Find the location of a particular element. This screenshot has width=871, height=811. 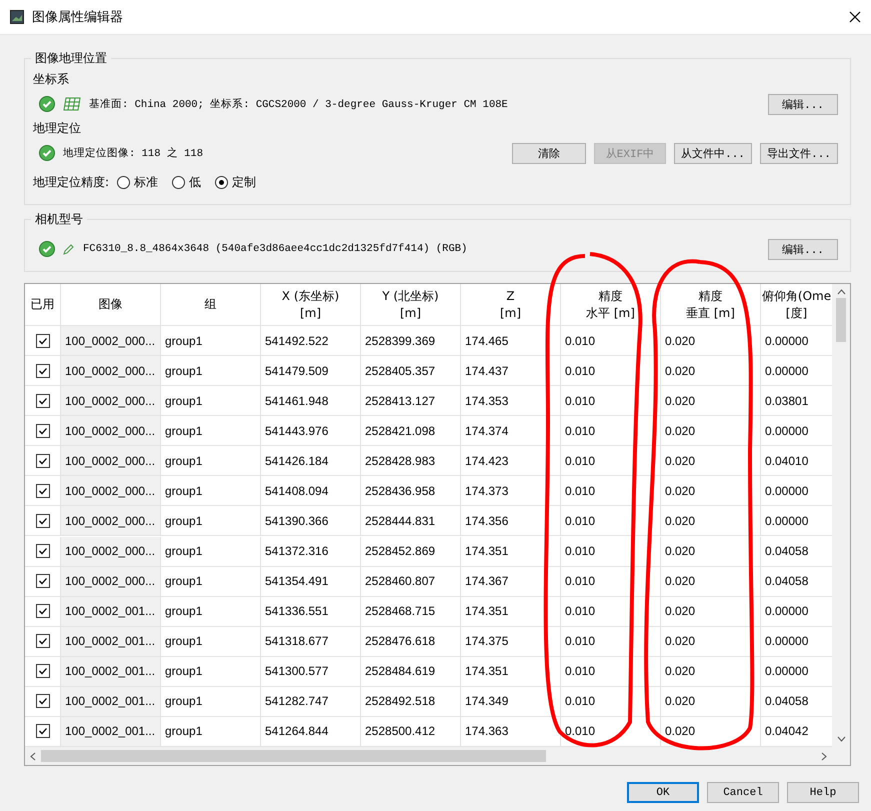

table-cell: 2528413.127 is located at coordinates (411, 401).